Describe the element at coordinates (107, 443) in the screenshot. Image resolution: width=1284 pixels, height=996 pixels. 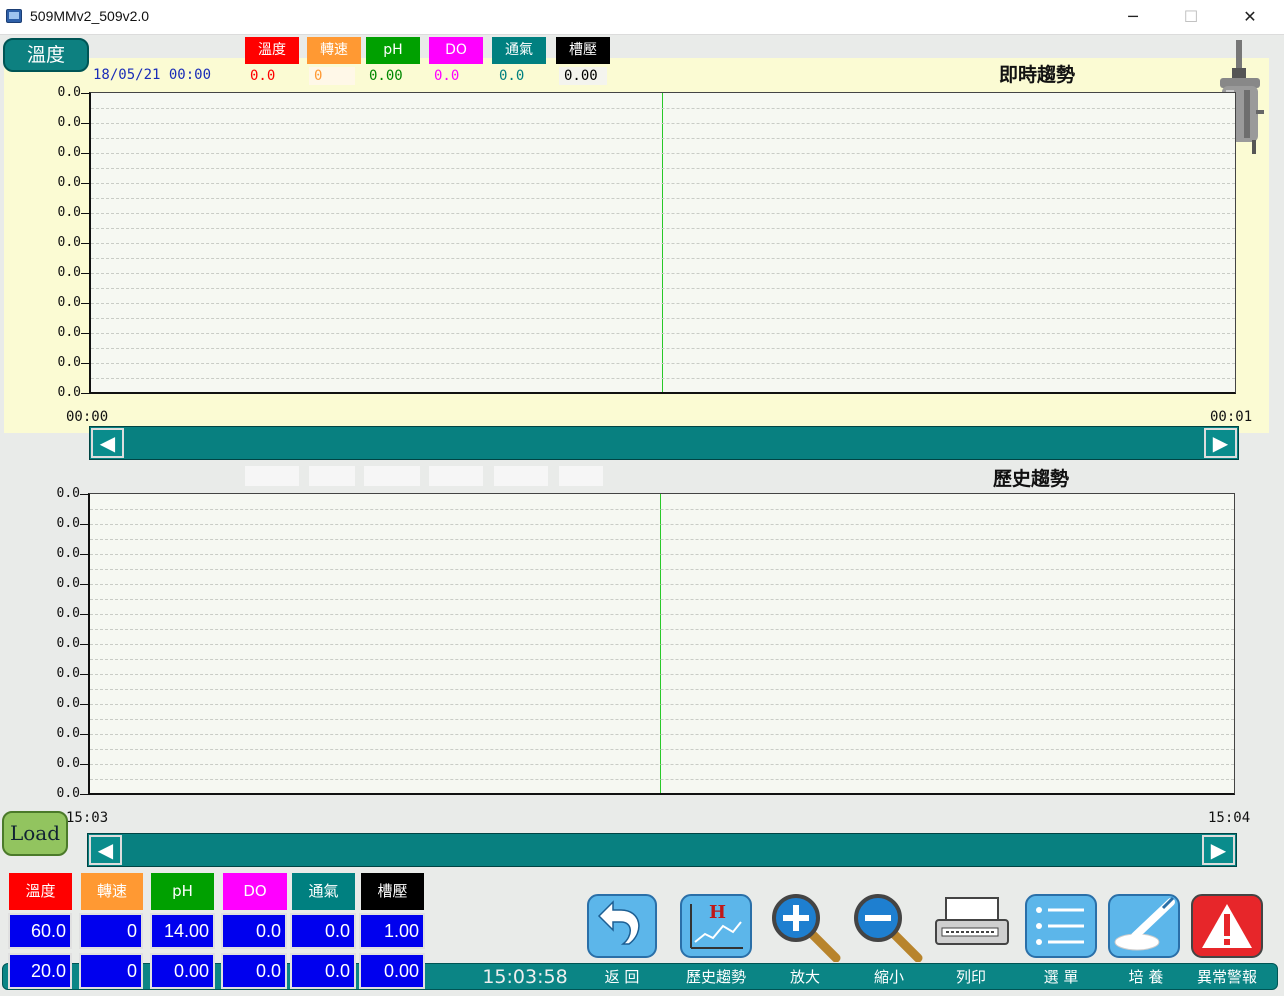
I see `realtime-scroll-left-button: ◀` at that location.